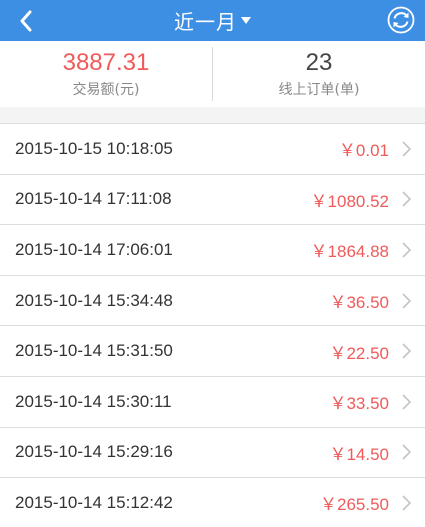  Describe the element at coordinates (205, 22) in the screenshot. I see `page-title: 近一月` at that location.